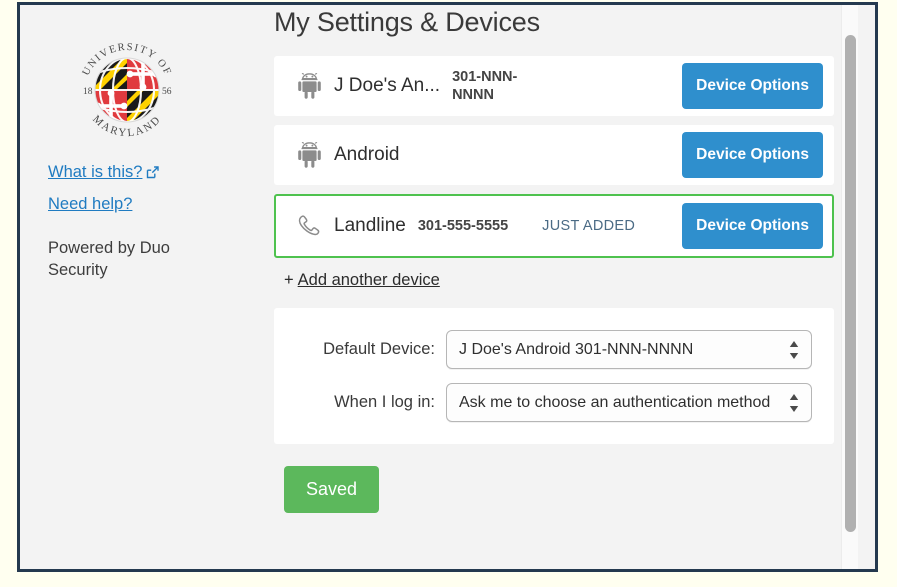  I want to click on default-device-select: J Doe's Android 301-NNN-NNNN, so click(629, 349).